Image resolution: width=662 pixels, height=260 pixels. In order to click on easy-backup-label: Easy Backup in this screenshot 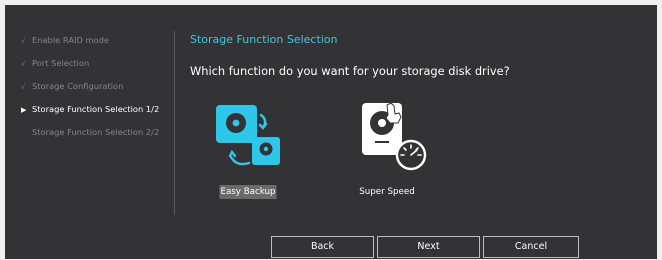, I will do `click(248, 192)`.